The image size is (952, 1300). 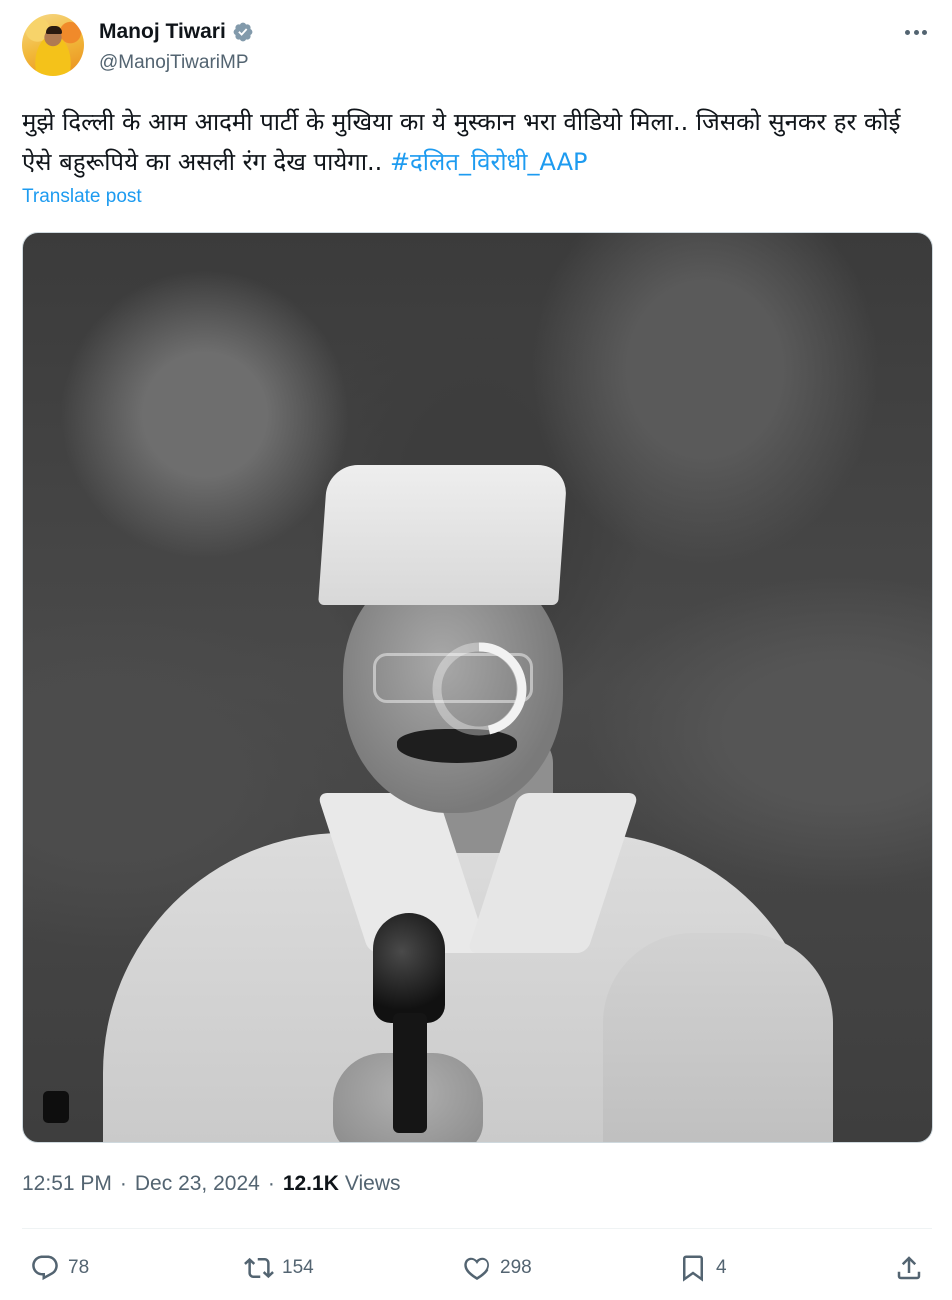 I want to click on post-date: Dec 23, 2024, so click(x=197, y=1184).